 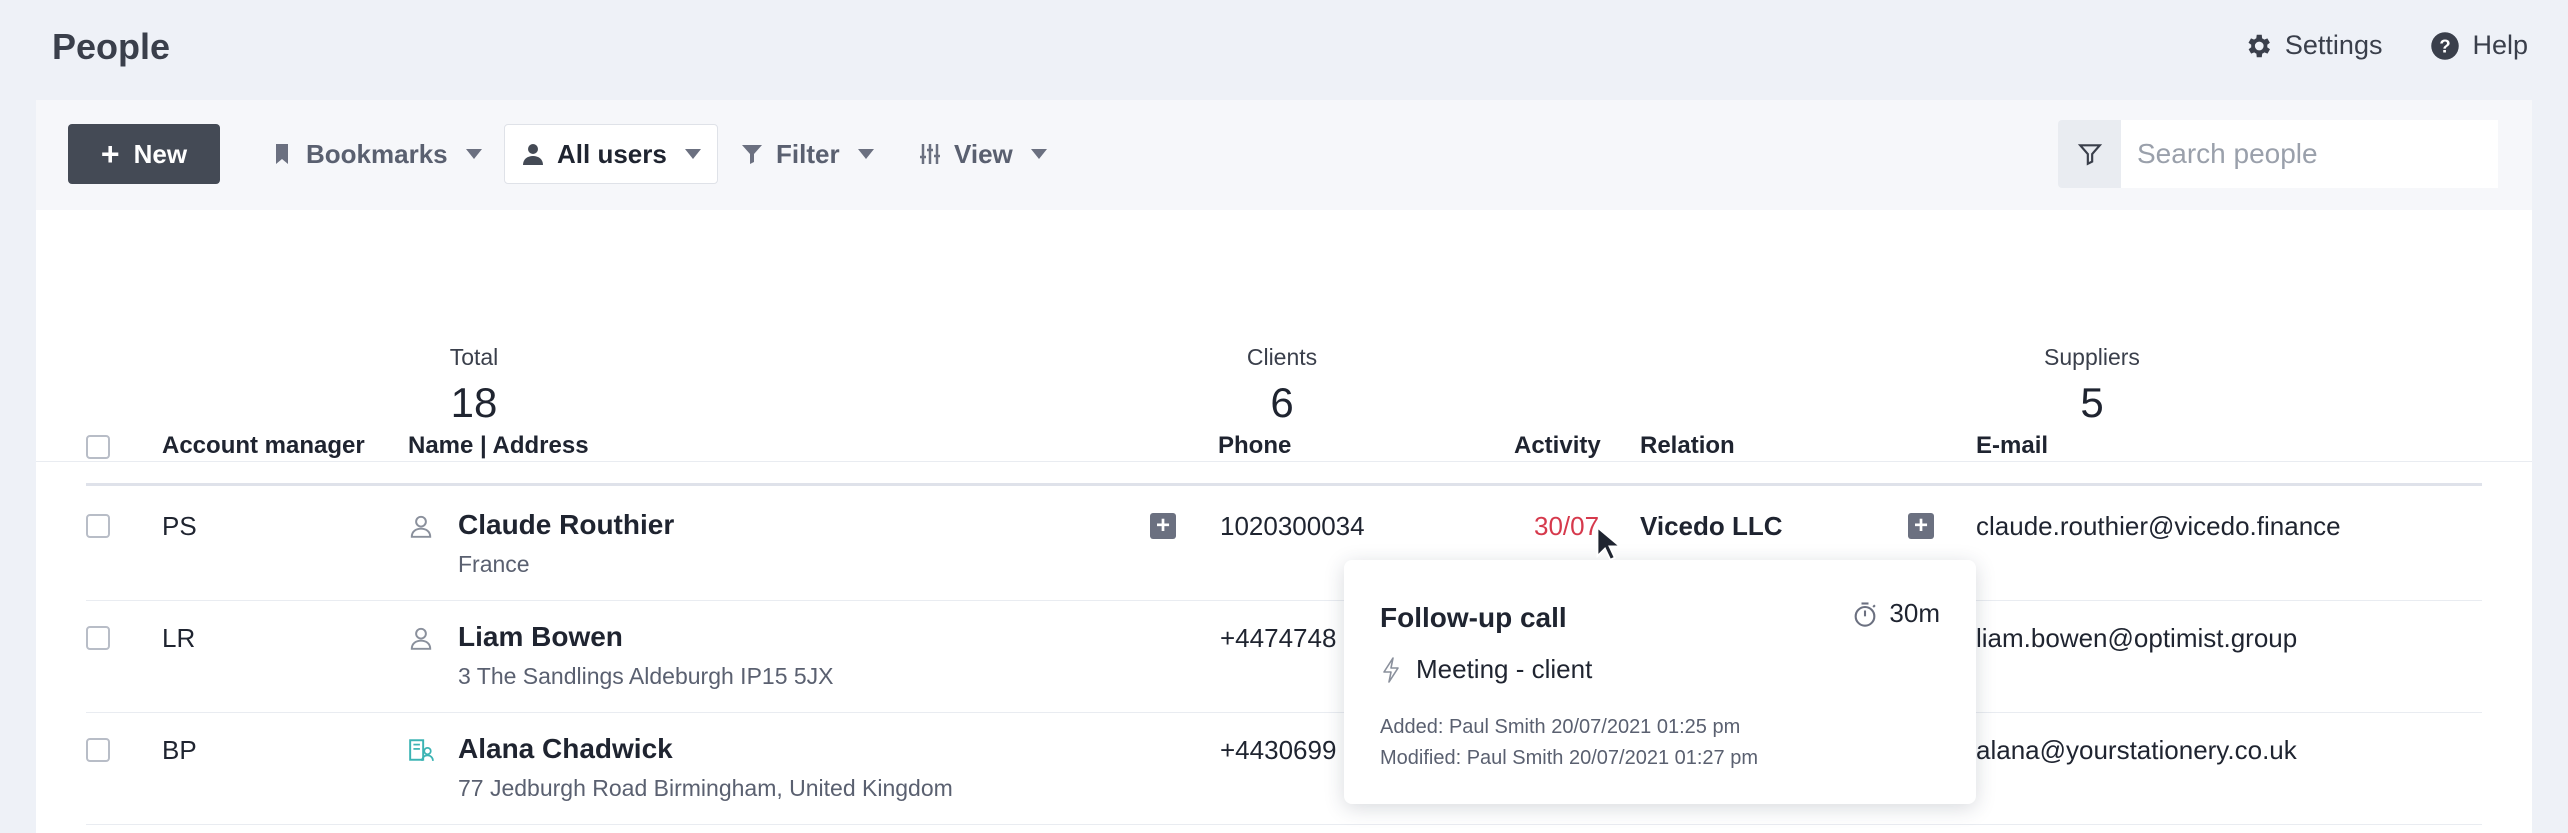 I want to click on duration-value: 30m, so click(x=1914, y=613).